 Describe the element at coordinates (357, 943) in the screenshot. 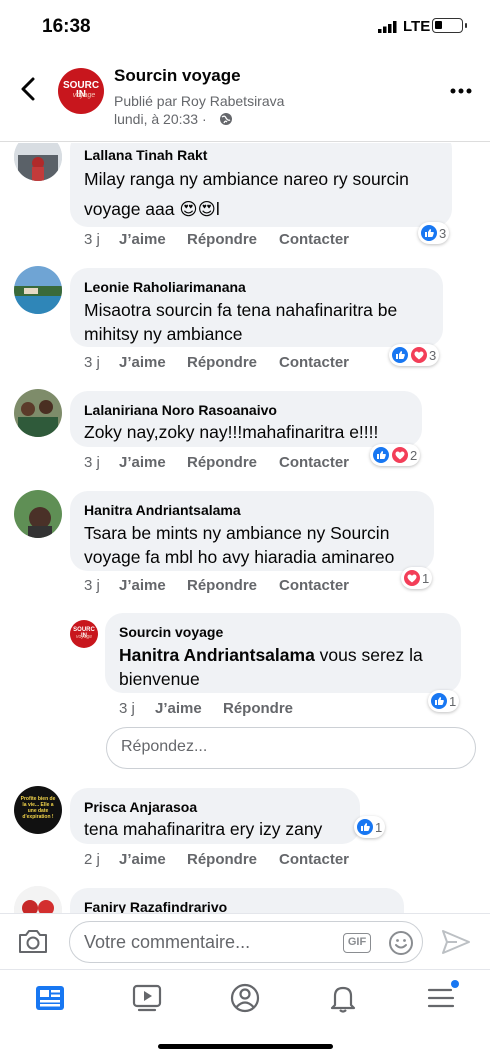

I see `gif-button: GIF` at that location.